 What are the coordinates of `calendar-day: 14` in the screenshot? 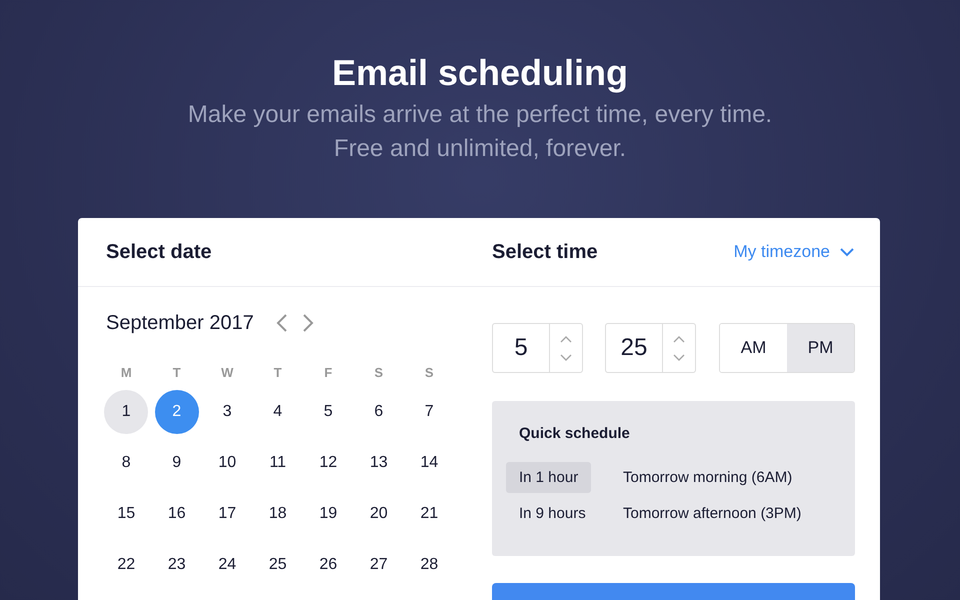 It's located at (429, 462).